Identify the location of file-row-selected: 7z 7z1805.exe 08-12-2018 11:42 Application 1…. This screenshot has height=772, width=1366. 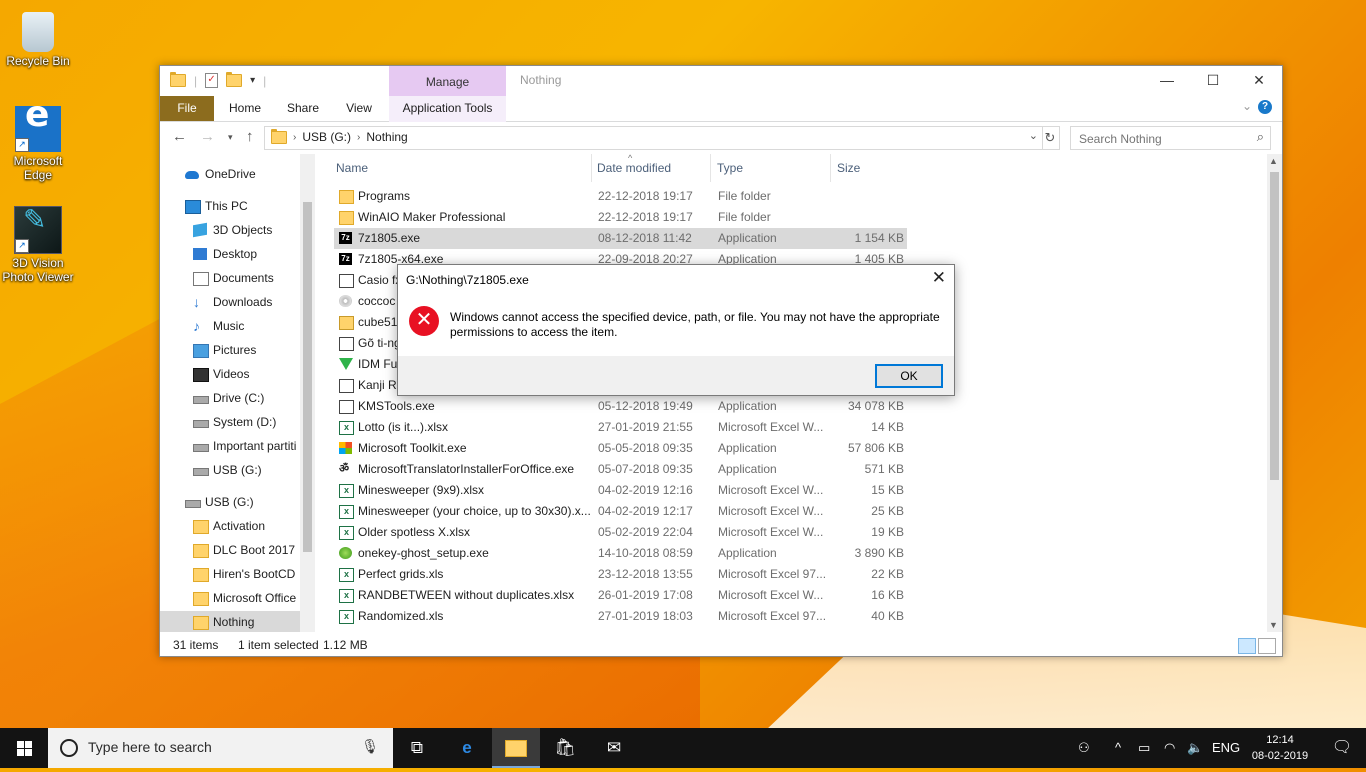
(620, 238).